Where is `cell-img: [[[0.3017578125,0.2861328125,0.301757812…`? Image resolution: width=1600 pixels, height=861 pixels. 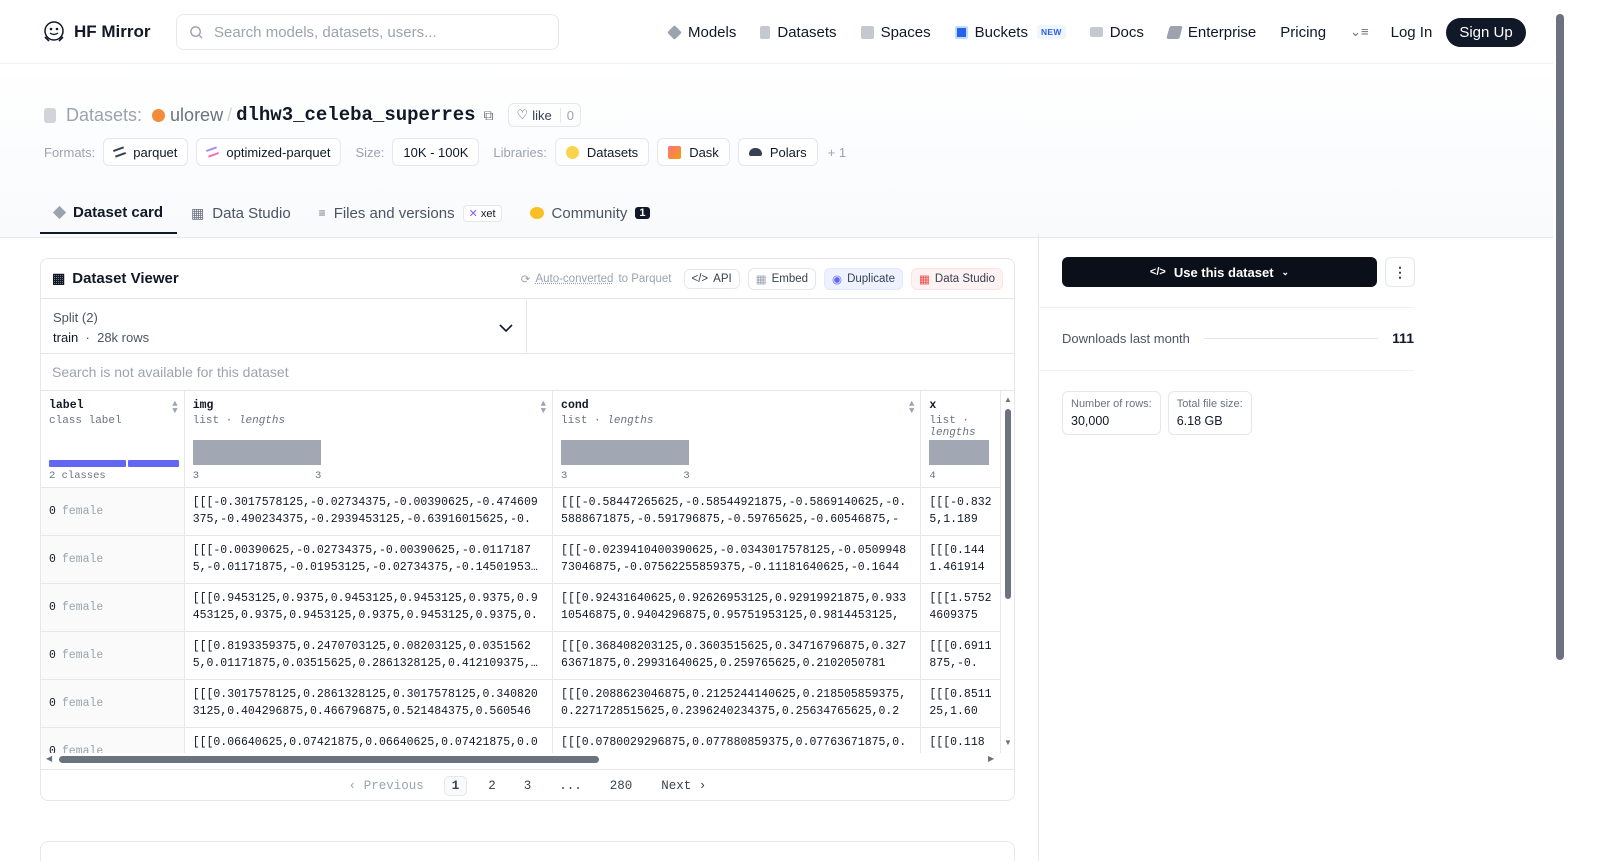
cell-img: [[[0.3017578125,0.2861328125,0.301757812… is located at coordinates (369, 703).